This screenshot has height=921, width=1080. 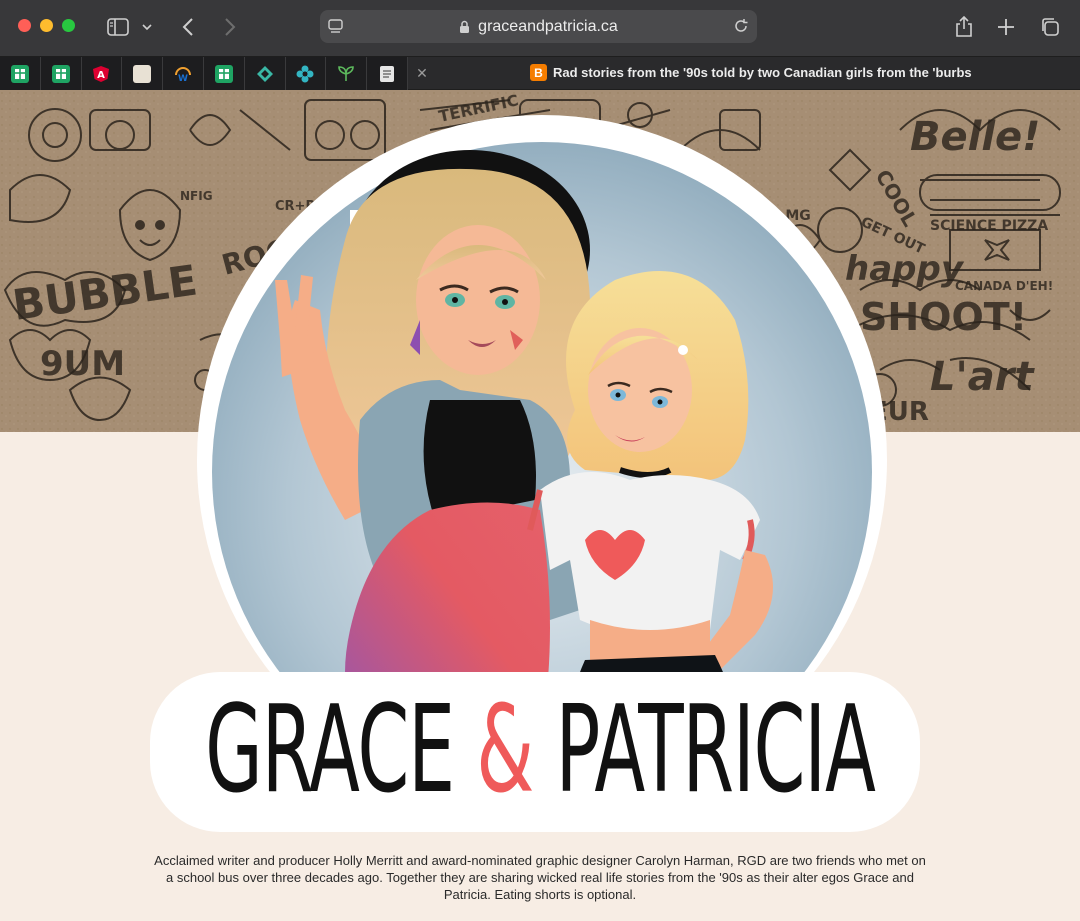 I want to click on address-bar: graceandpatricia.ca, so click(x=538, y=26).